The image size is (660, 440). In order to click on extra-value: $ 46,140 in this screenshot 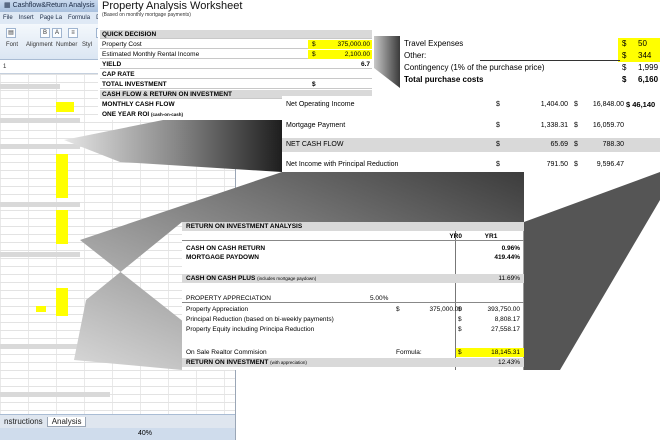, I will do `click(641, 104)`.